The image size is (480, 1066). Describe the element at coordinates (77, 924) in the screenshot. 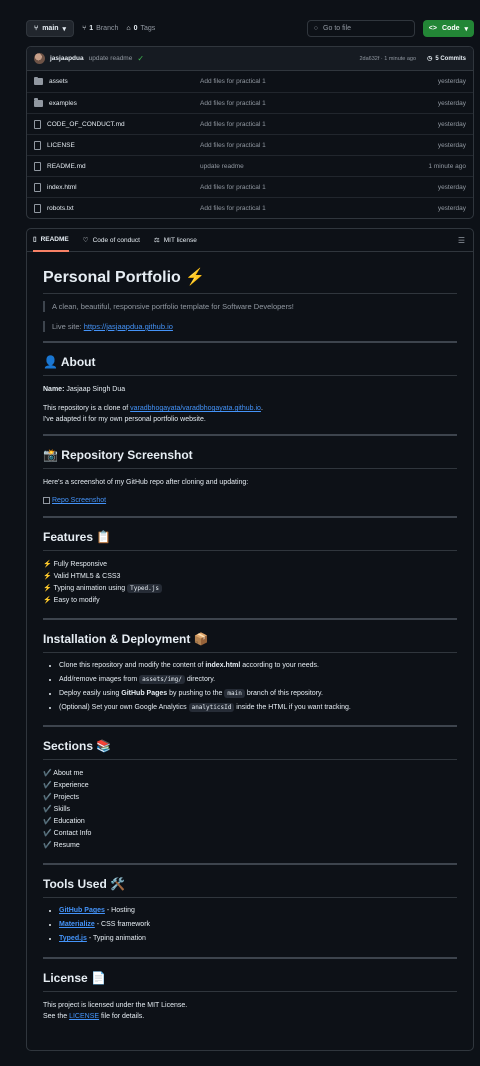

I see `tool-link: Materialize` at that location.